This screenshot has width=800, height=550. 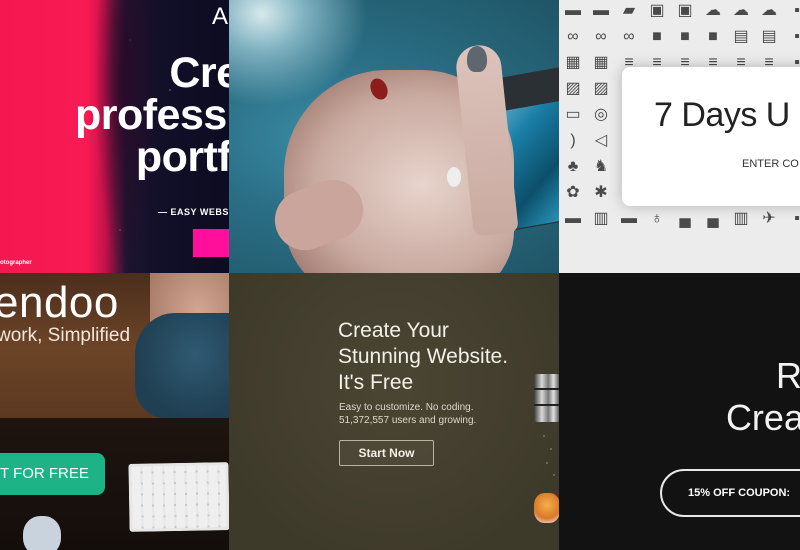 I want to click on headline-line: Rese, so click(x=787, y=375).